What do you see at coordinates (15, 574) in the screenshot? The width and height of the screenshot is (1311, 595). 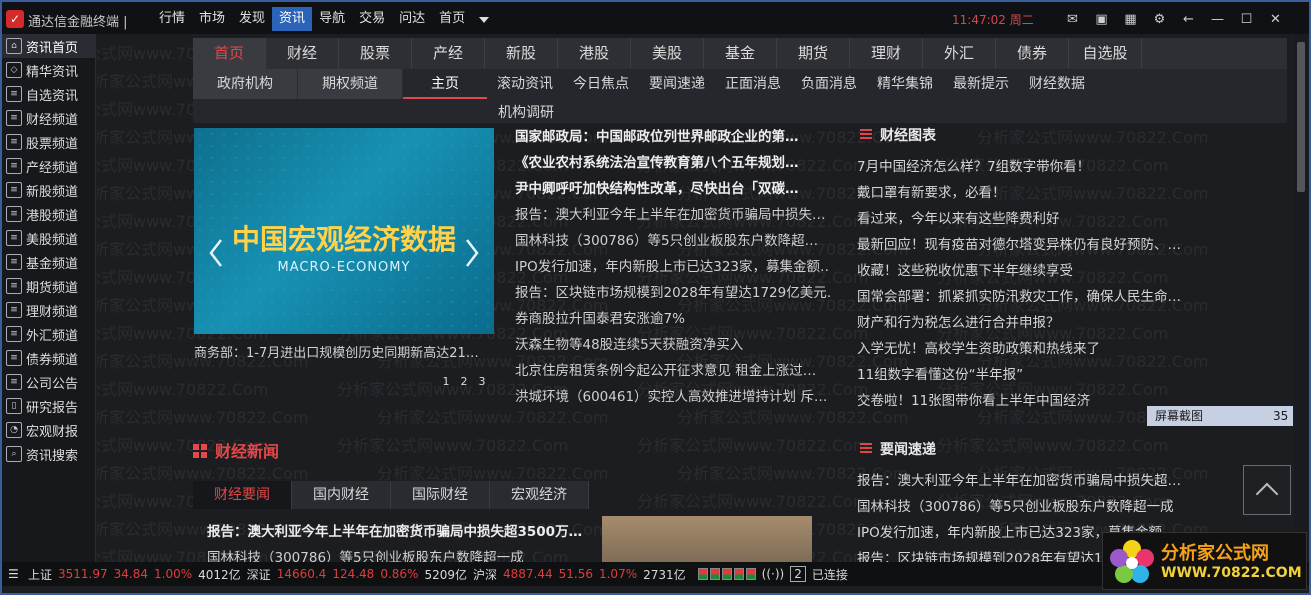 I see `menu-lines-icon: ☰` at bounding box center [15, 574].